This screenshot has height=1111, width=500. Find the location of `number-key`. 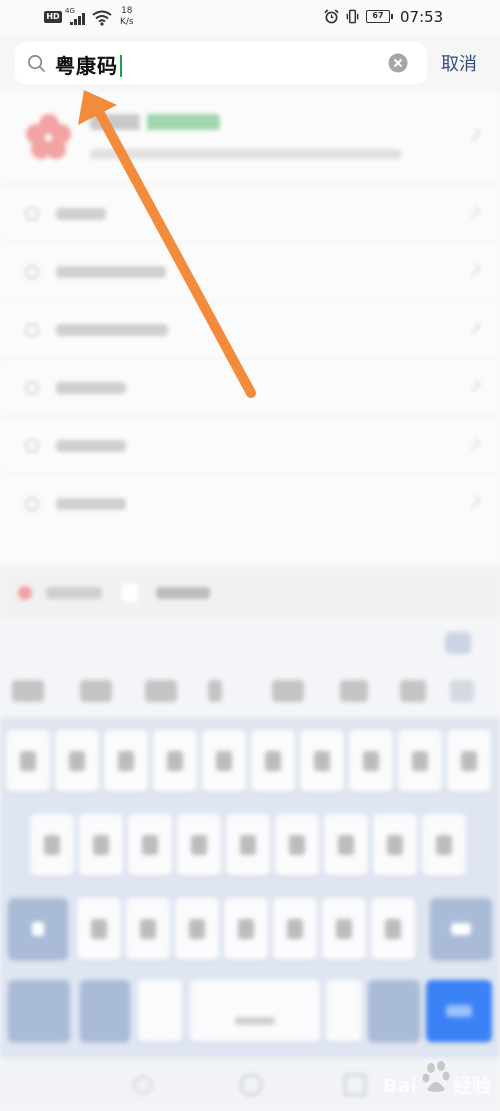

number-key is located at coordinates (105, 1011).